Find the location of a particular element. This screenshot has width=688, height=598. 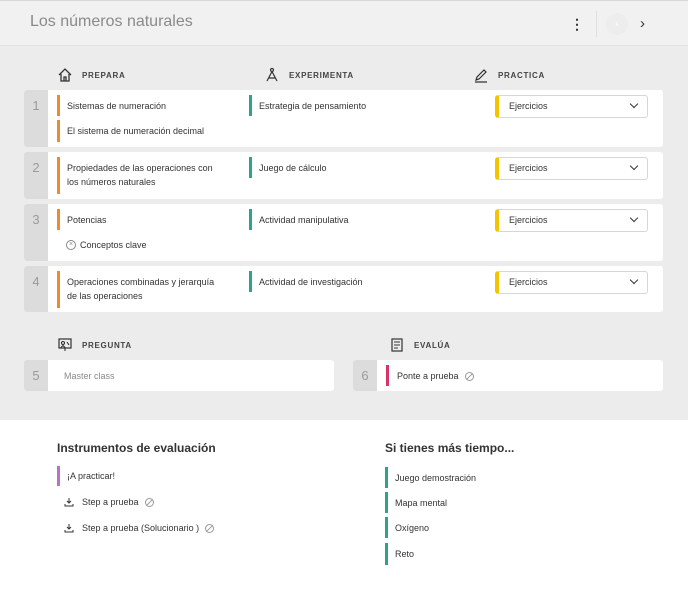

top-bar: Los números naturales ⋮ ‹ › is located at coordinates (344, 23).